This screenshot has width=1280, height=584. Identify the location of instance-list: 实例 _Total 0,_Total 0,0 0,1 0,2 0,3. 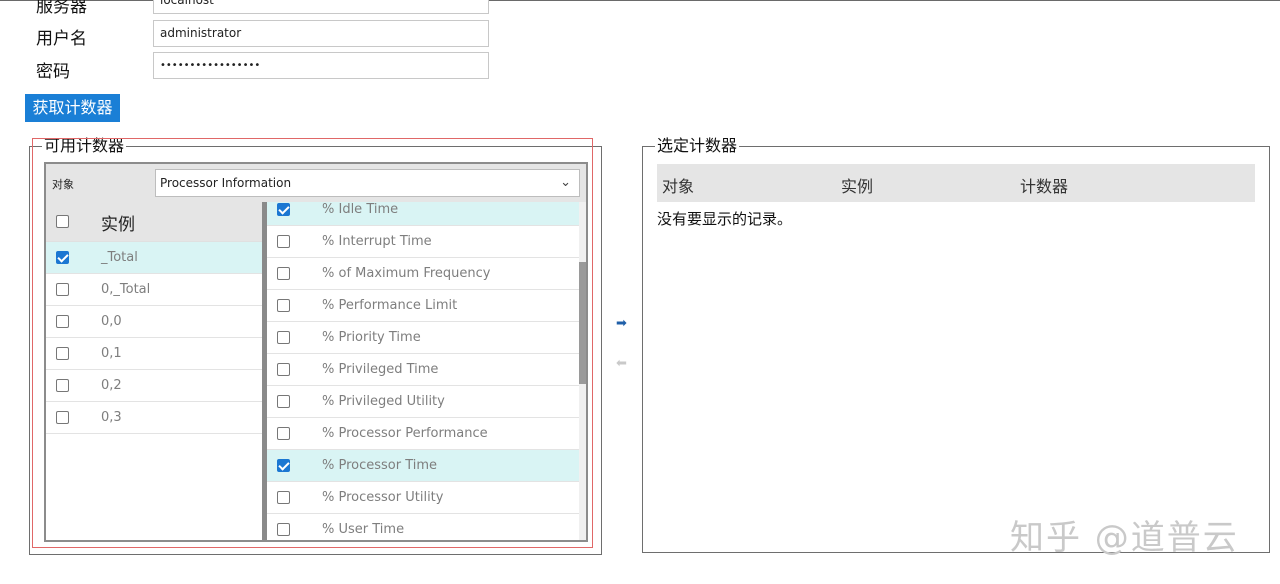
(154, 371).